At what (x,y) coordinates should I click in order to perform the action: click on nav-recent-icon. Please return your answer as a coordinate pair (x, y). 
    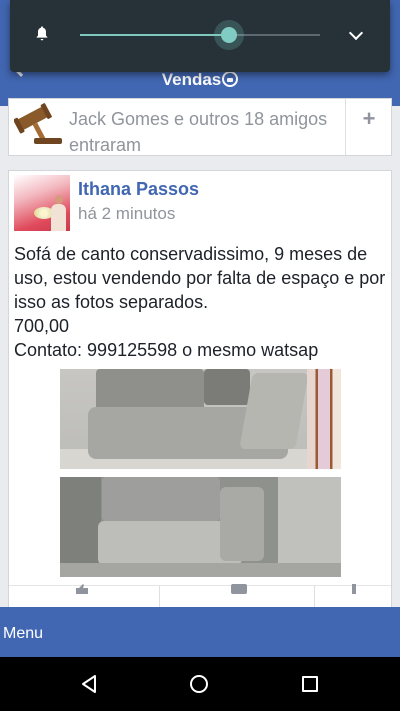
    Looking at the image, I should click on (310, 684).